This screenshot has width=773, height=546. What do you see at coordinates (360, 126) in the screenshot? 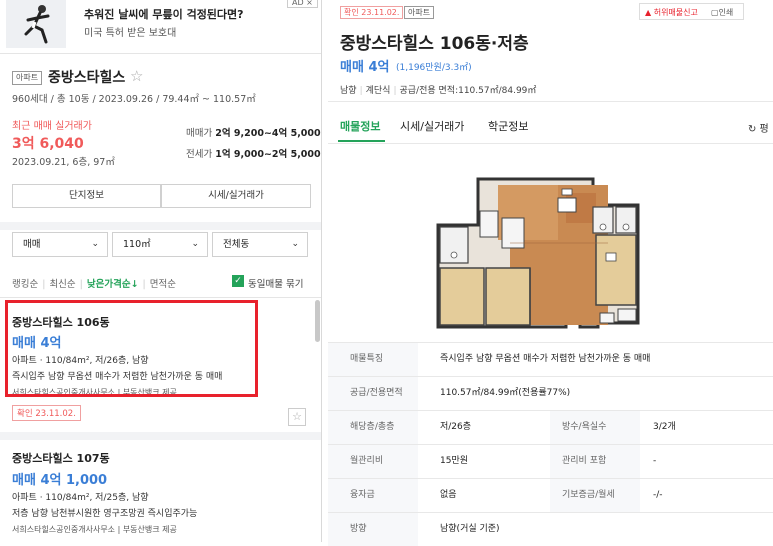
I see `tab-listing-info: 매물정보` at bounding box center [360, 126].